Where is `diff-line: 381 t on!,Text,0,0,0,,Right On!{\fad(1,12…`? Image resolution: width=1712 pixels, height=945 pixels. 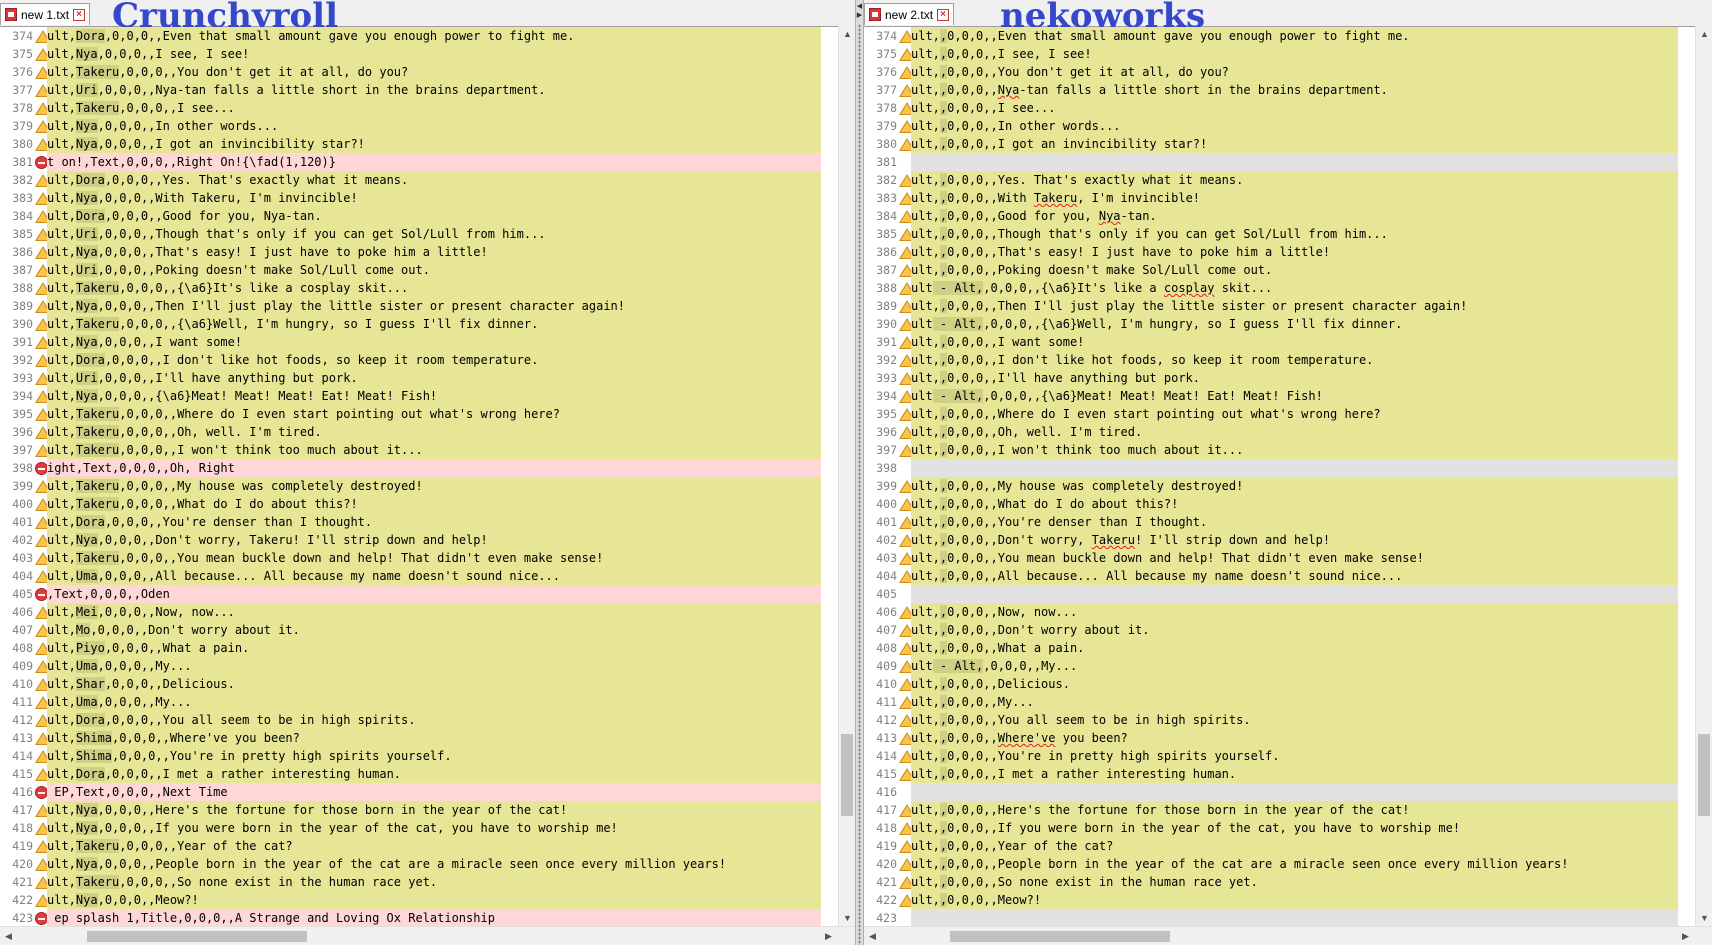 diff-line: 381 t on!,Text,0,0,0,,Right On!{\fad(1,12… is located at coordinates (419, 162).